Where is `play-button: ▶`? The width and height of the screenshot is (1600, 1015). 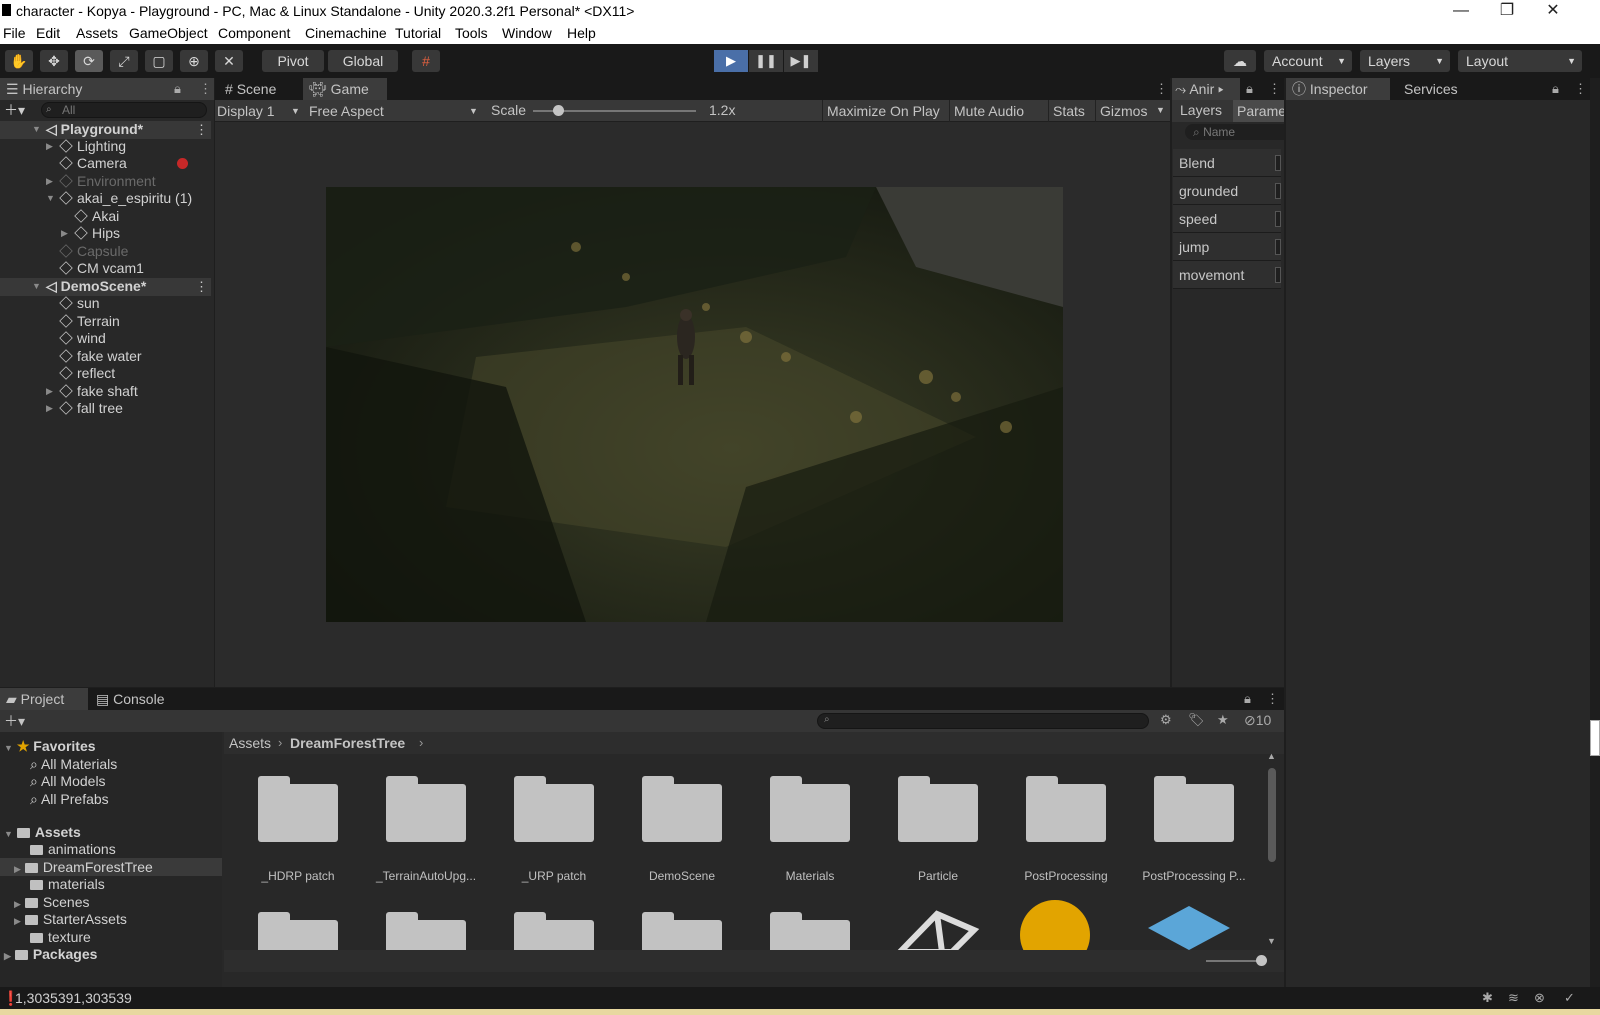
play-button: ▶ is located at coordinates (731, 61).